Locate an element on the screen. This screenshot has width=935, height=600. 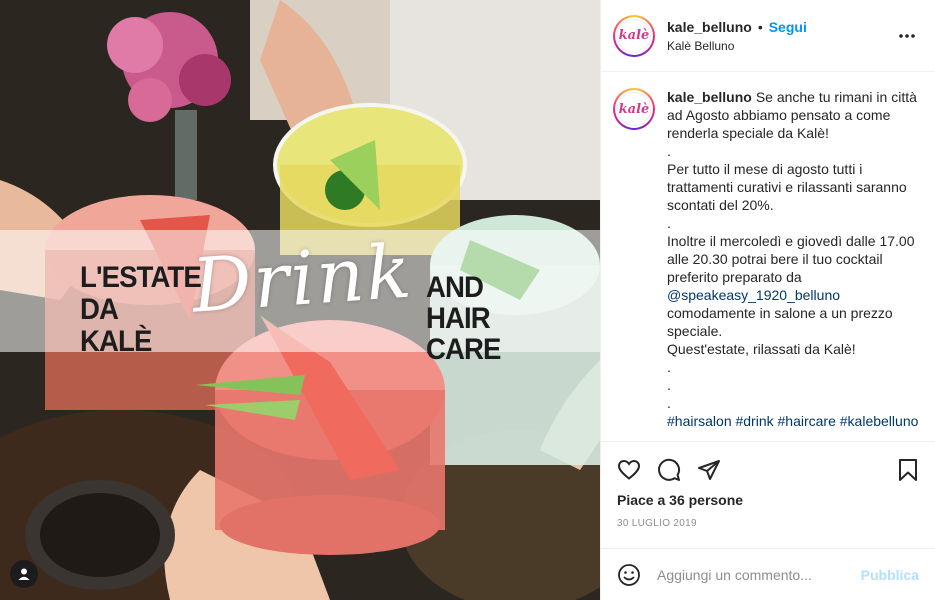
header-username: kale_belluno is located at coordinates (709, 27).